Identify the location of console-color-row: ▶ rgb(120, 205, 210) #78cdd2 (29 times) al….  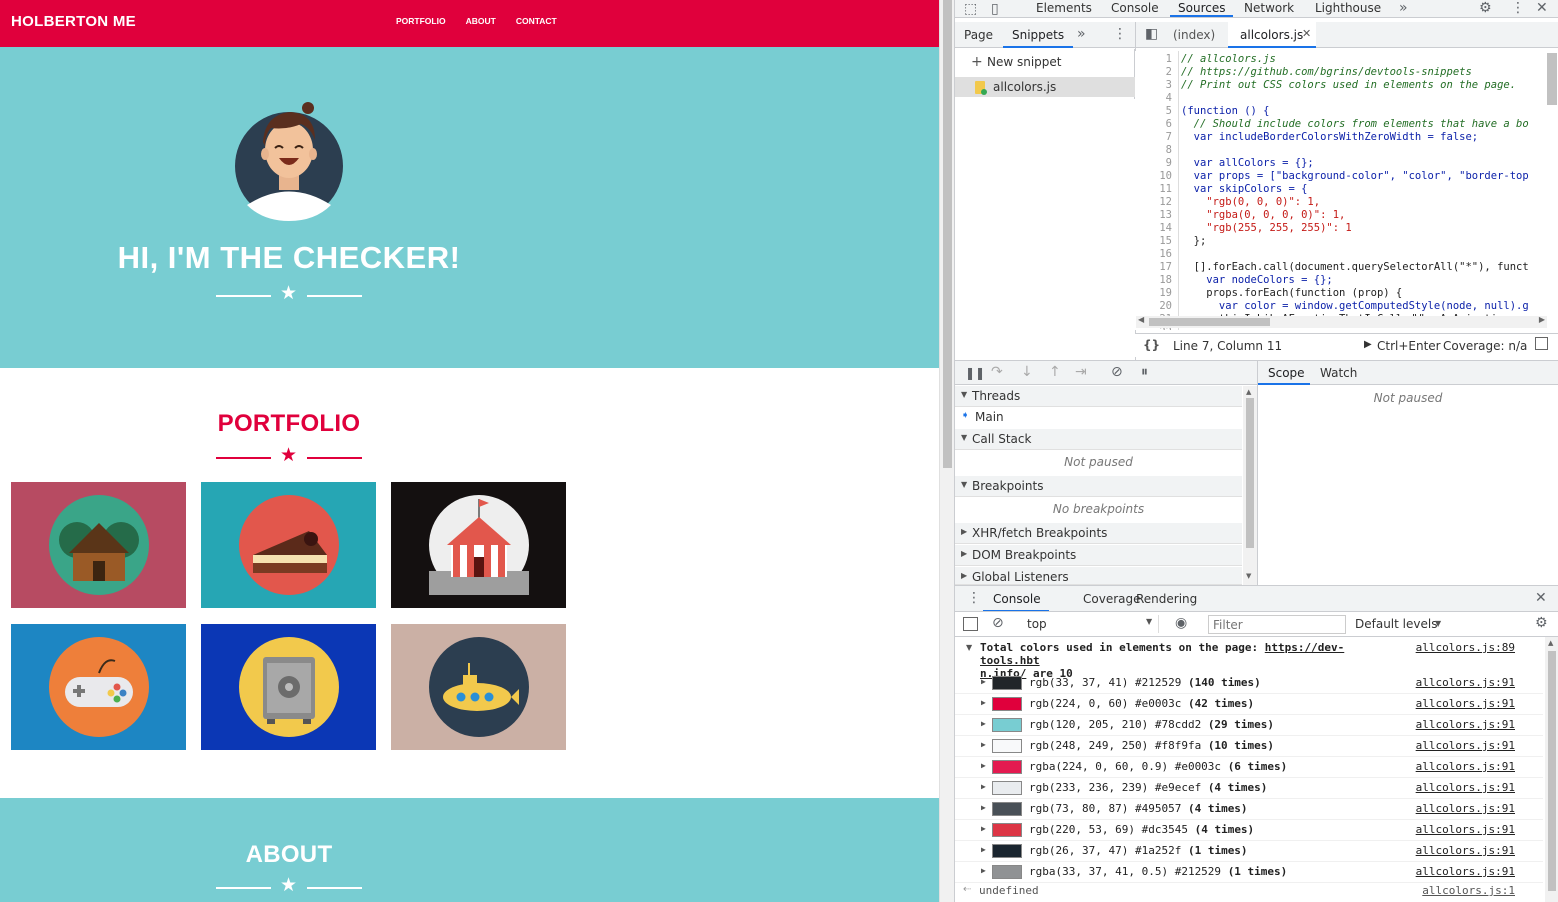
(1249, 725).